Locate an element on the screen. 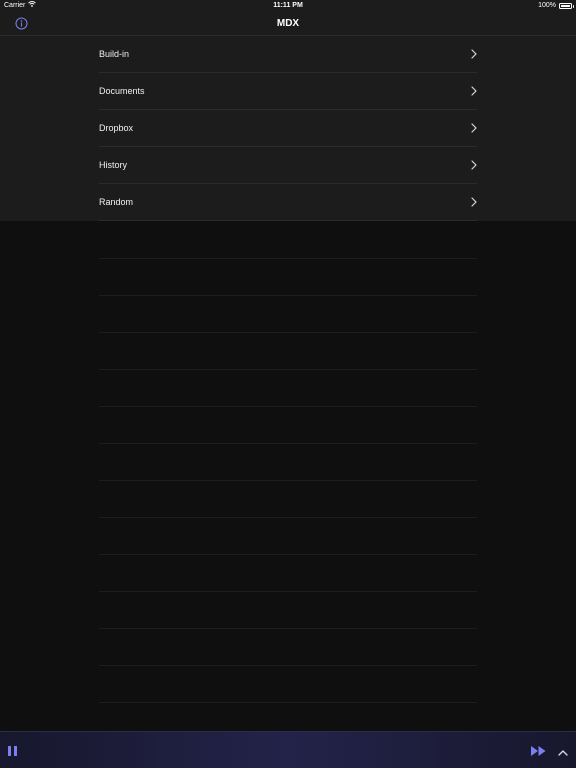 This screenshot has width=576, height=768. status-time: 11:11 PM is located at coordinates (288, 5).